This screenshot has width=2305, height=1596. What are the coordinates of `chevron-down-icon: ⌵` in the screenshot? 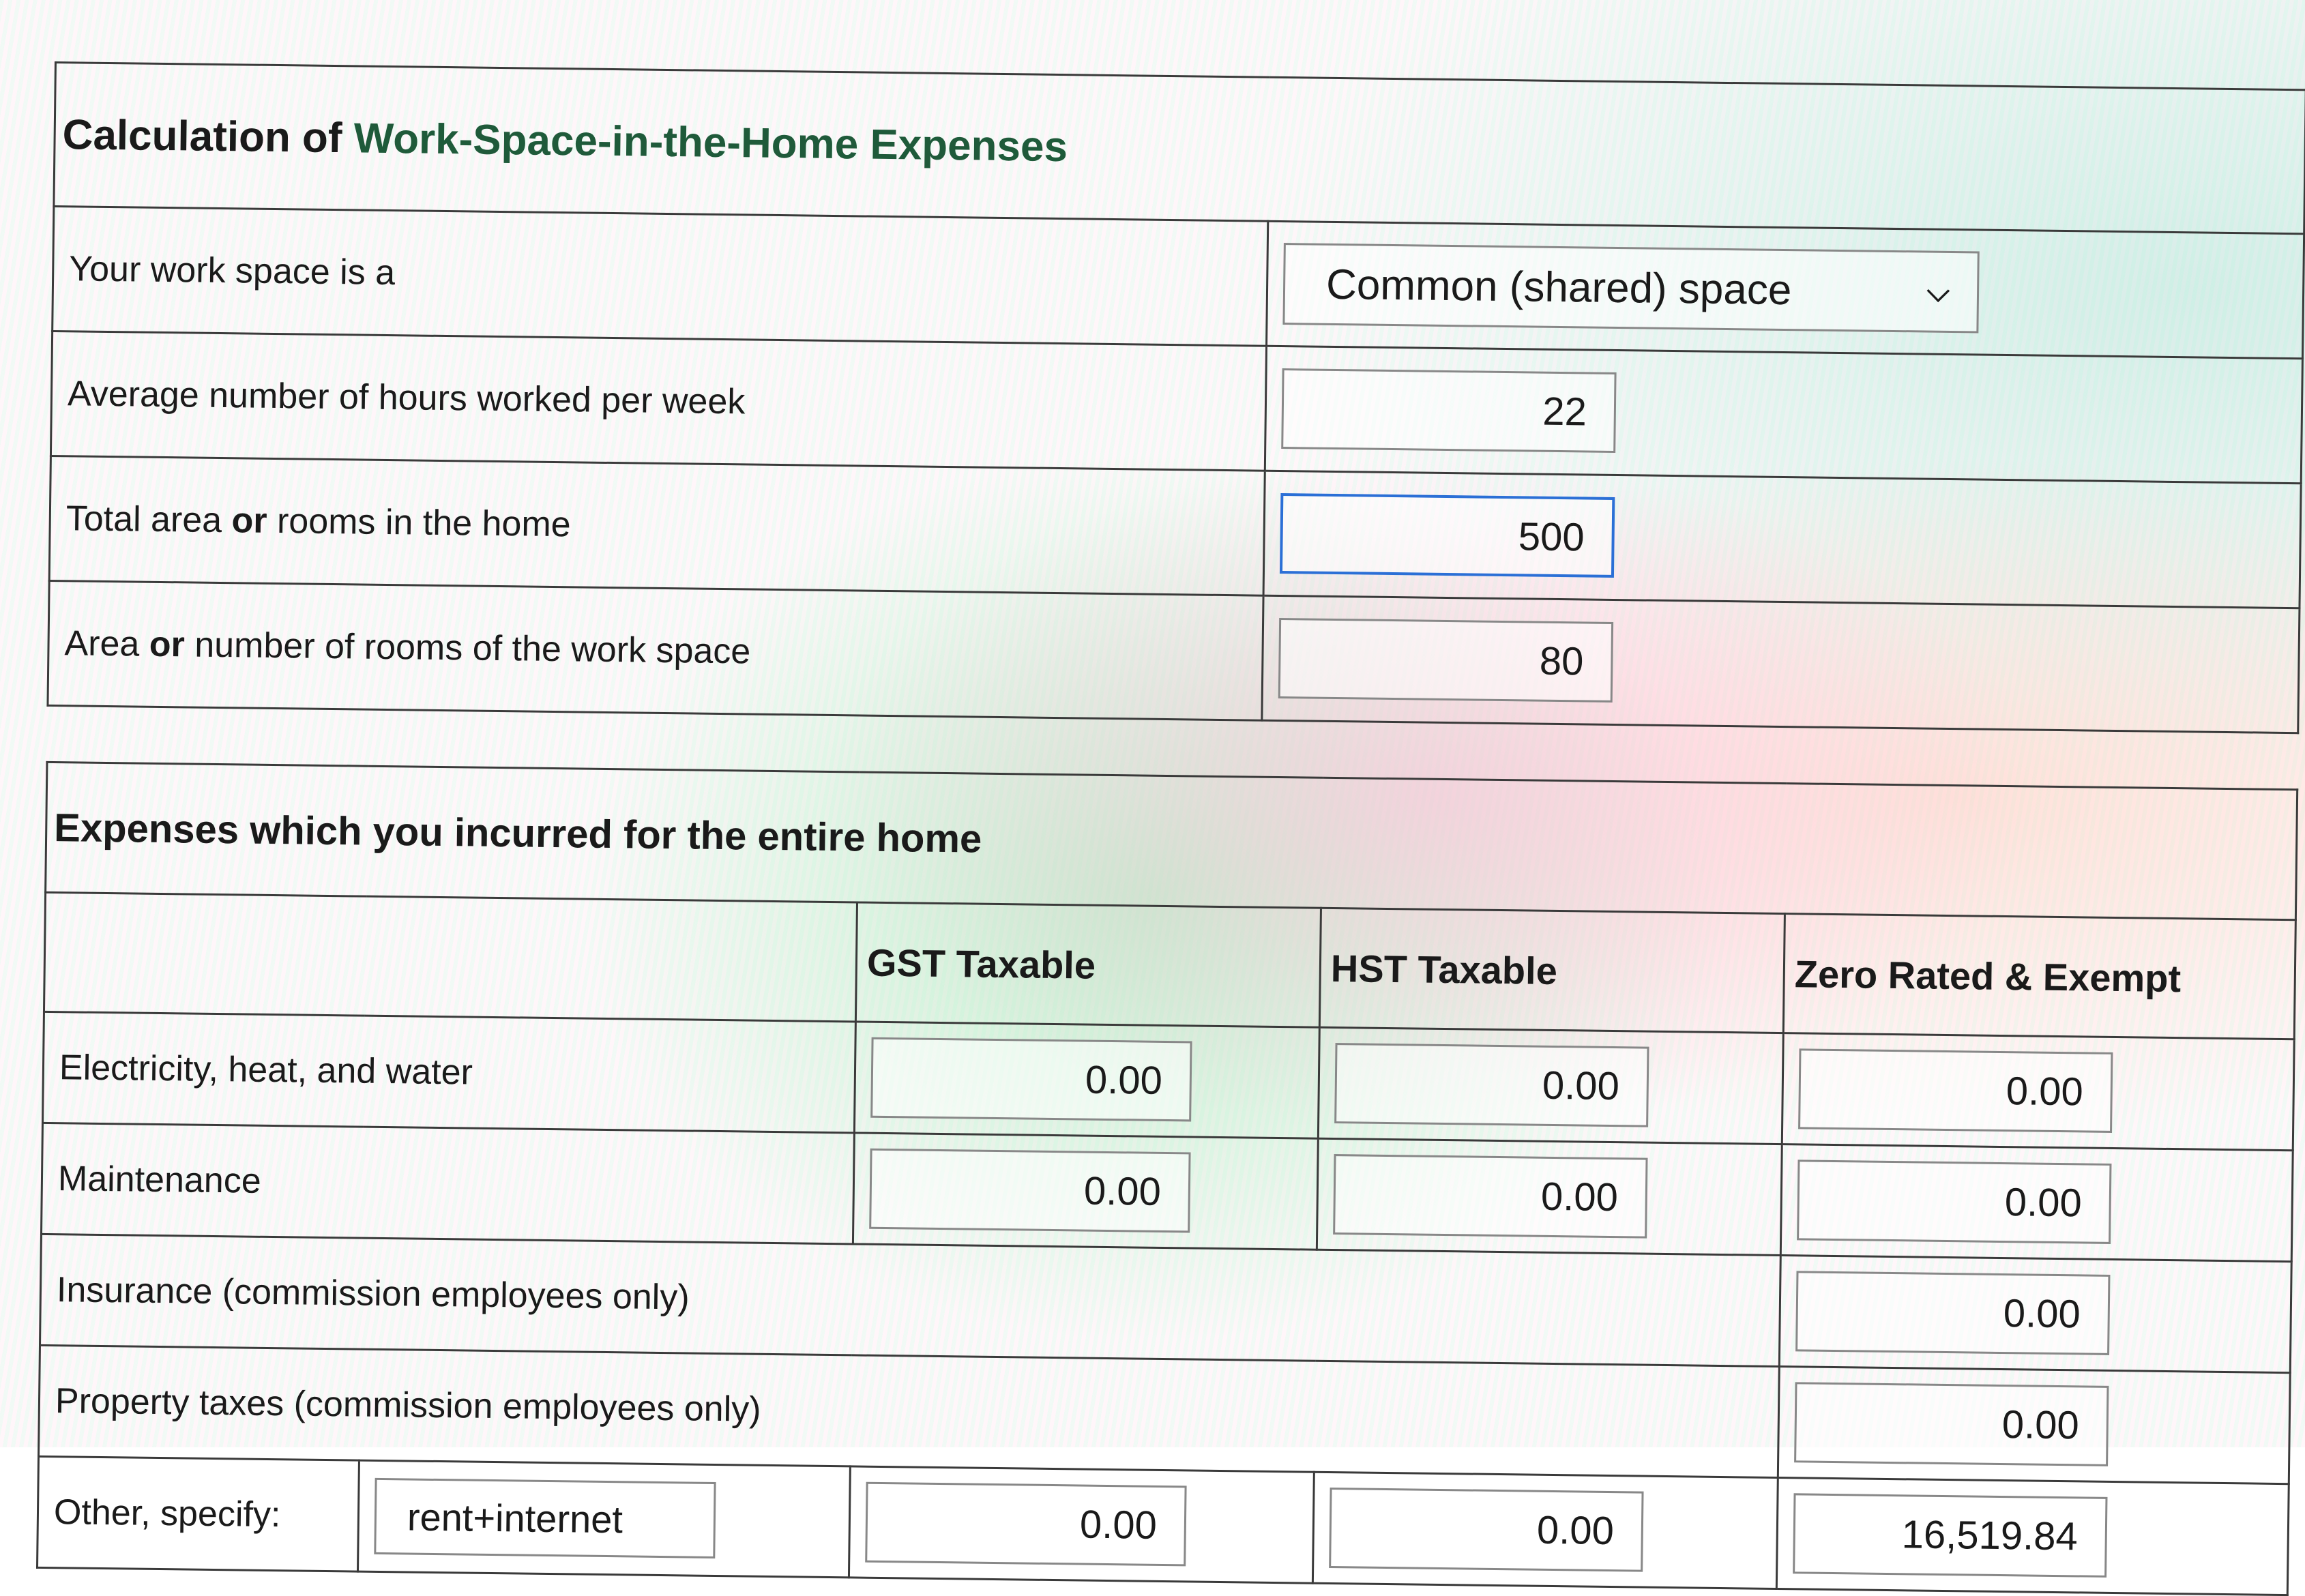 It's located at (1938, 291).